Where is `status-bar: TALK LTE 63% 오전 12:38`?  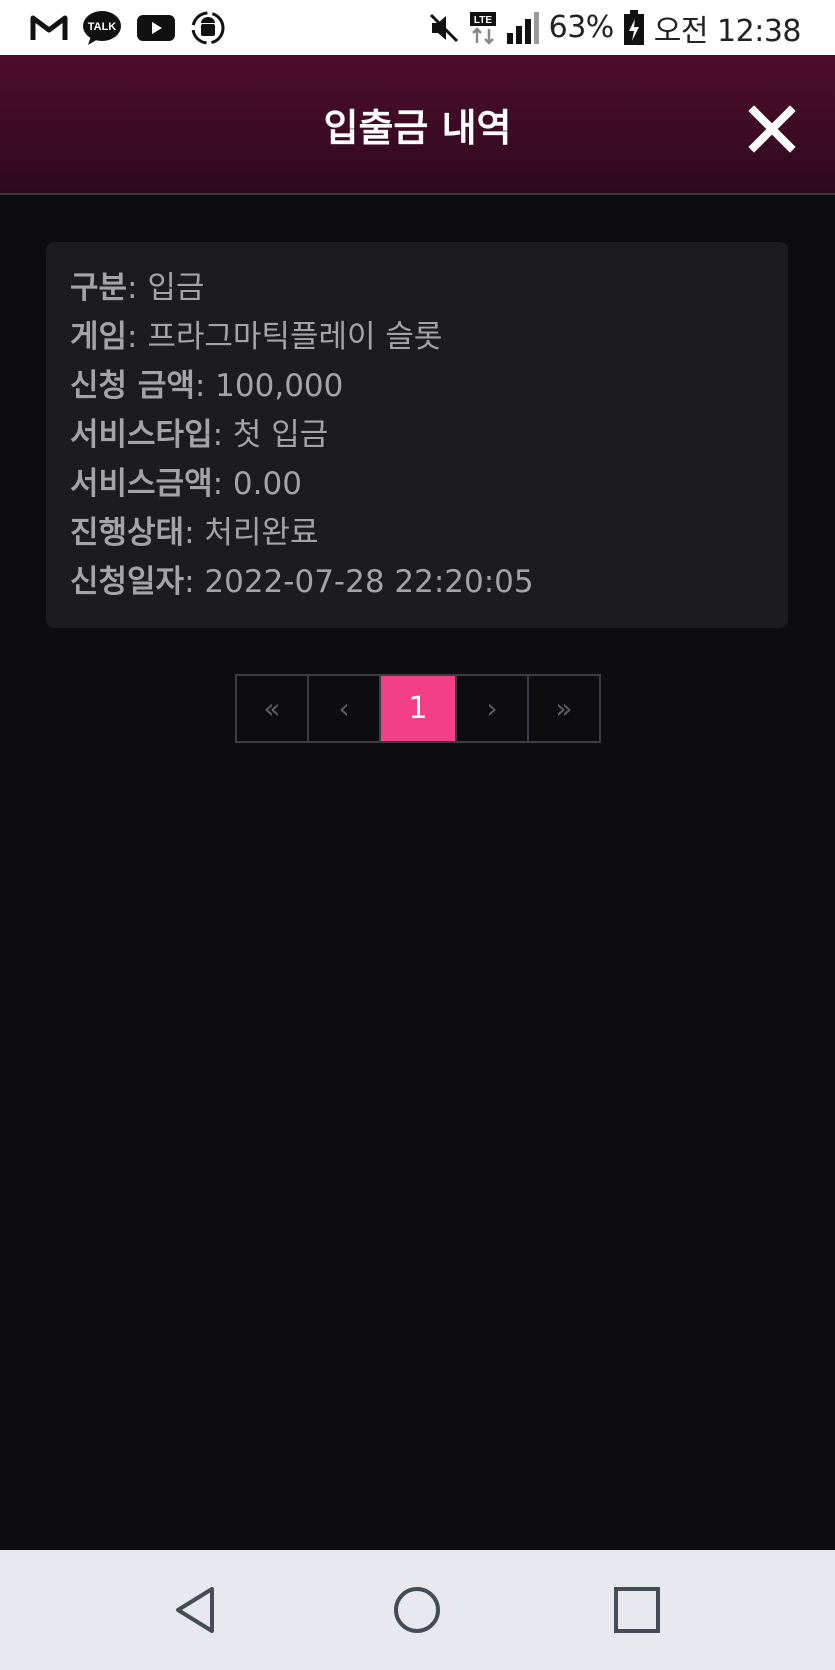
status-bar: TALK LTE 63% 오전 12:38 is located at coordinates (417, 27).